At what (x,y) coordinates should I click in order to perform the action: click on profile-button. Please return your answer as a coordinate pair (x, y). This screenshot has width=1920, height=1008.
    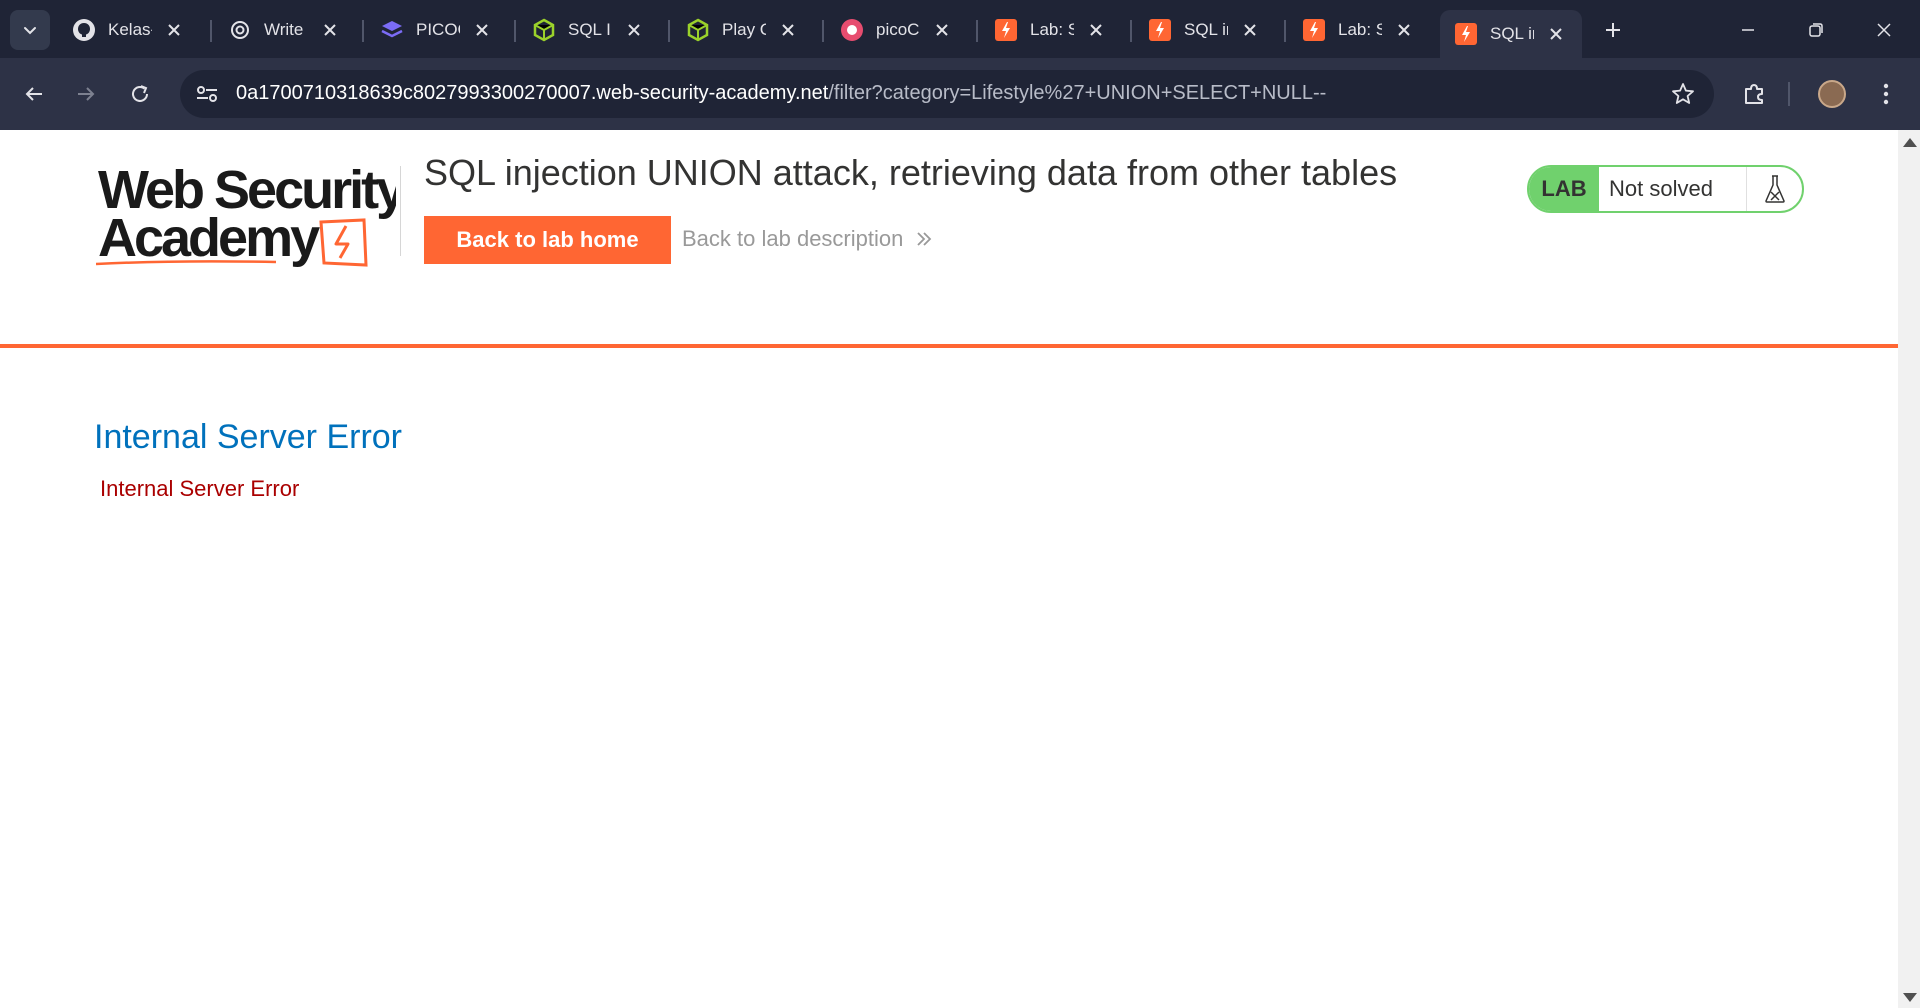
    Looking at the image, I should click on (1832, 94).